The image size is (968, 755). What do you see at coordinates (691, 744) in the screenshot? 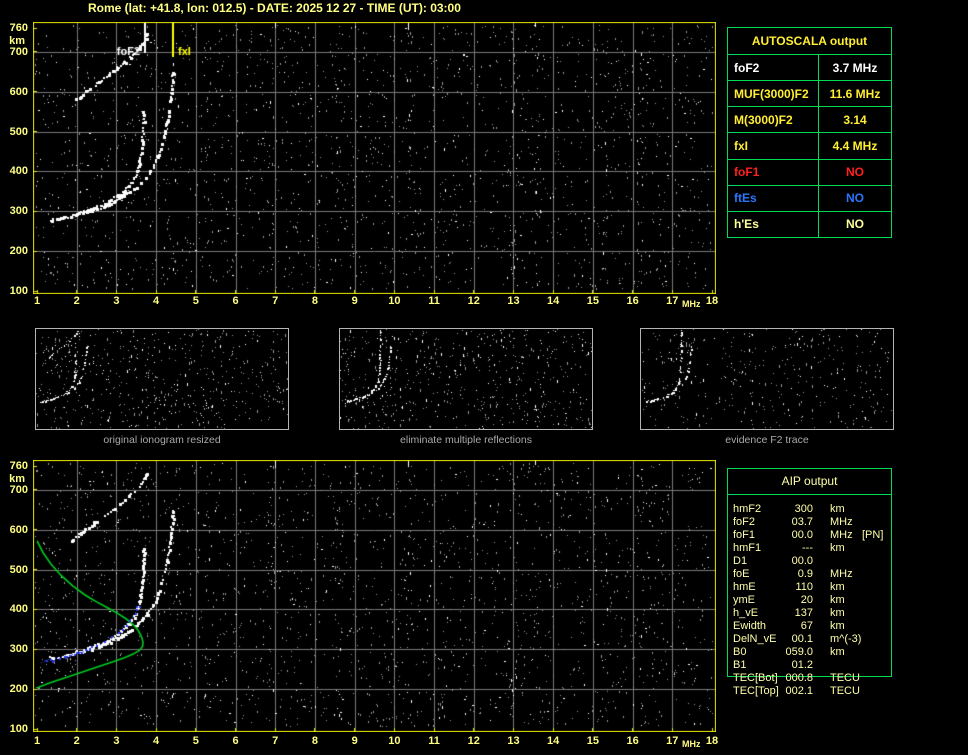
I see `x-axis-unit-label: MHz` at bounding box center [691, 744].